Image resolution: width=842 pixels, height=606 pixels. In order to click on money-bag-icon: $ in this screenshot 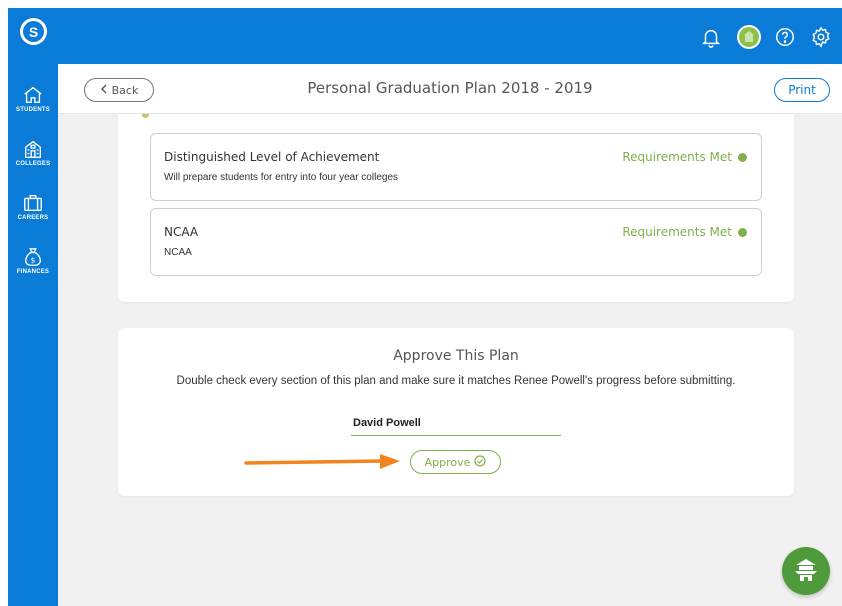, I will do `click(33, 257)`.